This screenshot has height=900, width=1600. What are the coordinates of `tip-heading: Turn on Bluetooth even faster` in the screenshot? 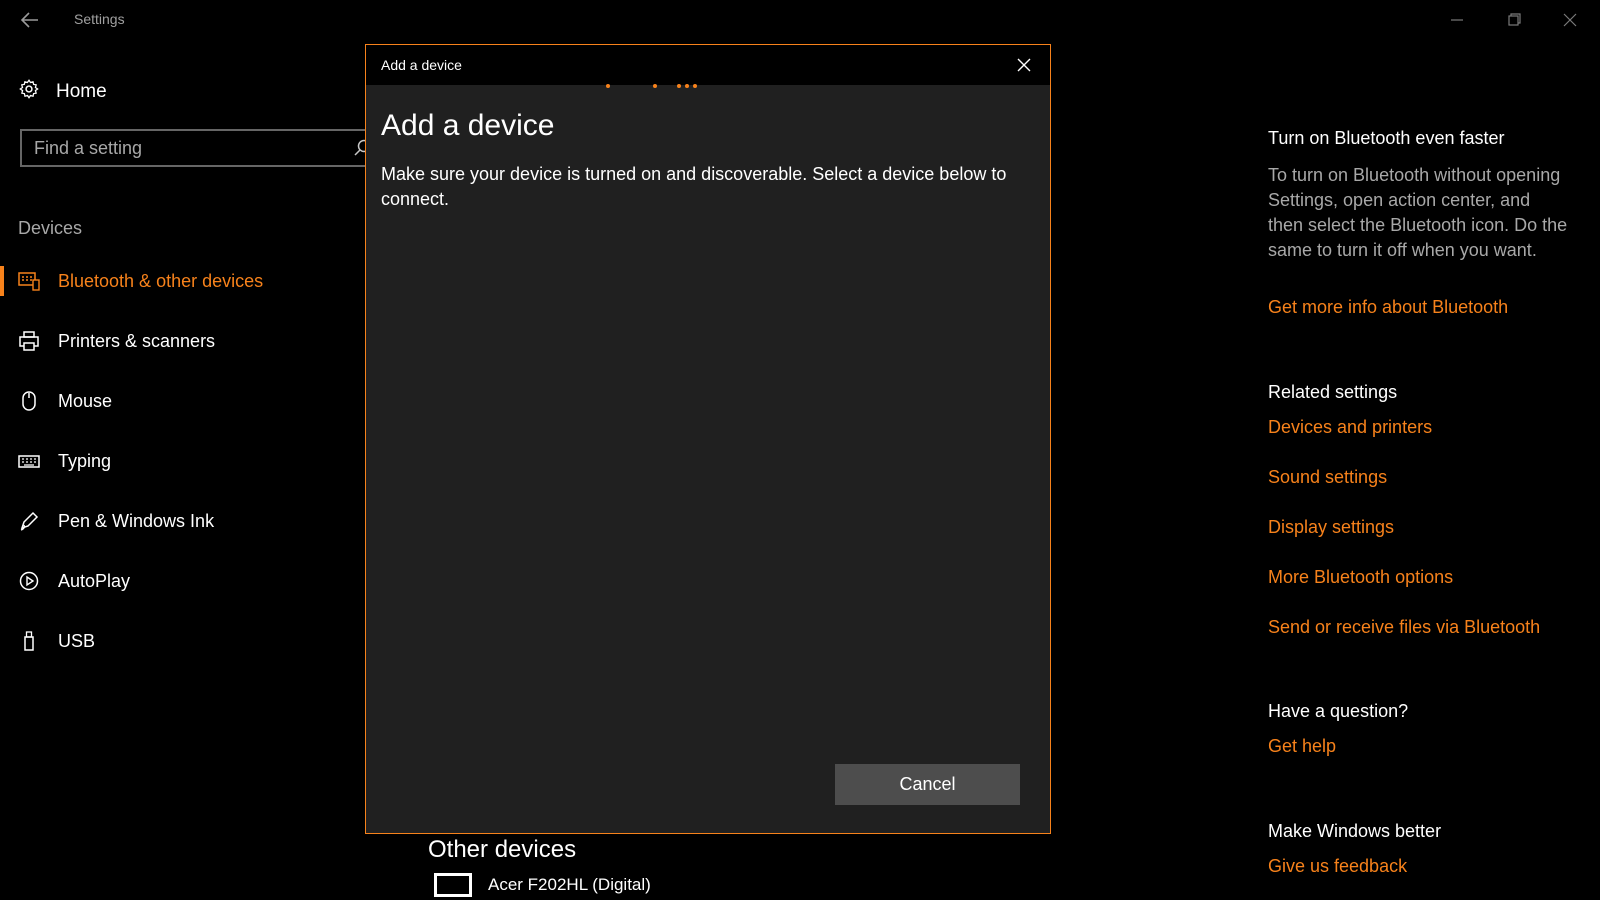 It's located at (1386, 138).